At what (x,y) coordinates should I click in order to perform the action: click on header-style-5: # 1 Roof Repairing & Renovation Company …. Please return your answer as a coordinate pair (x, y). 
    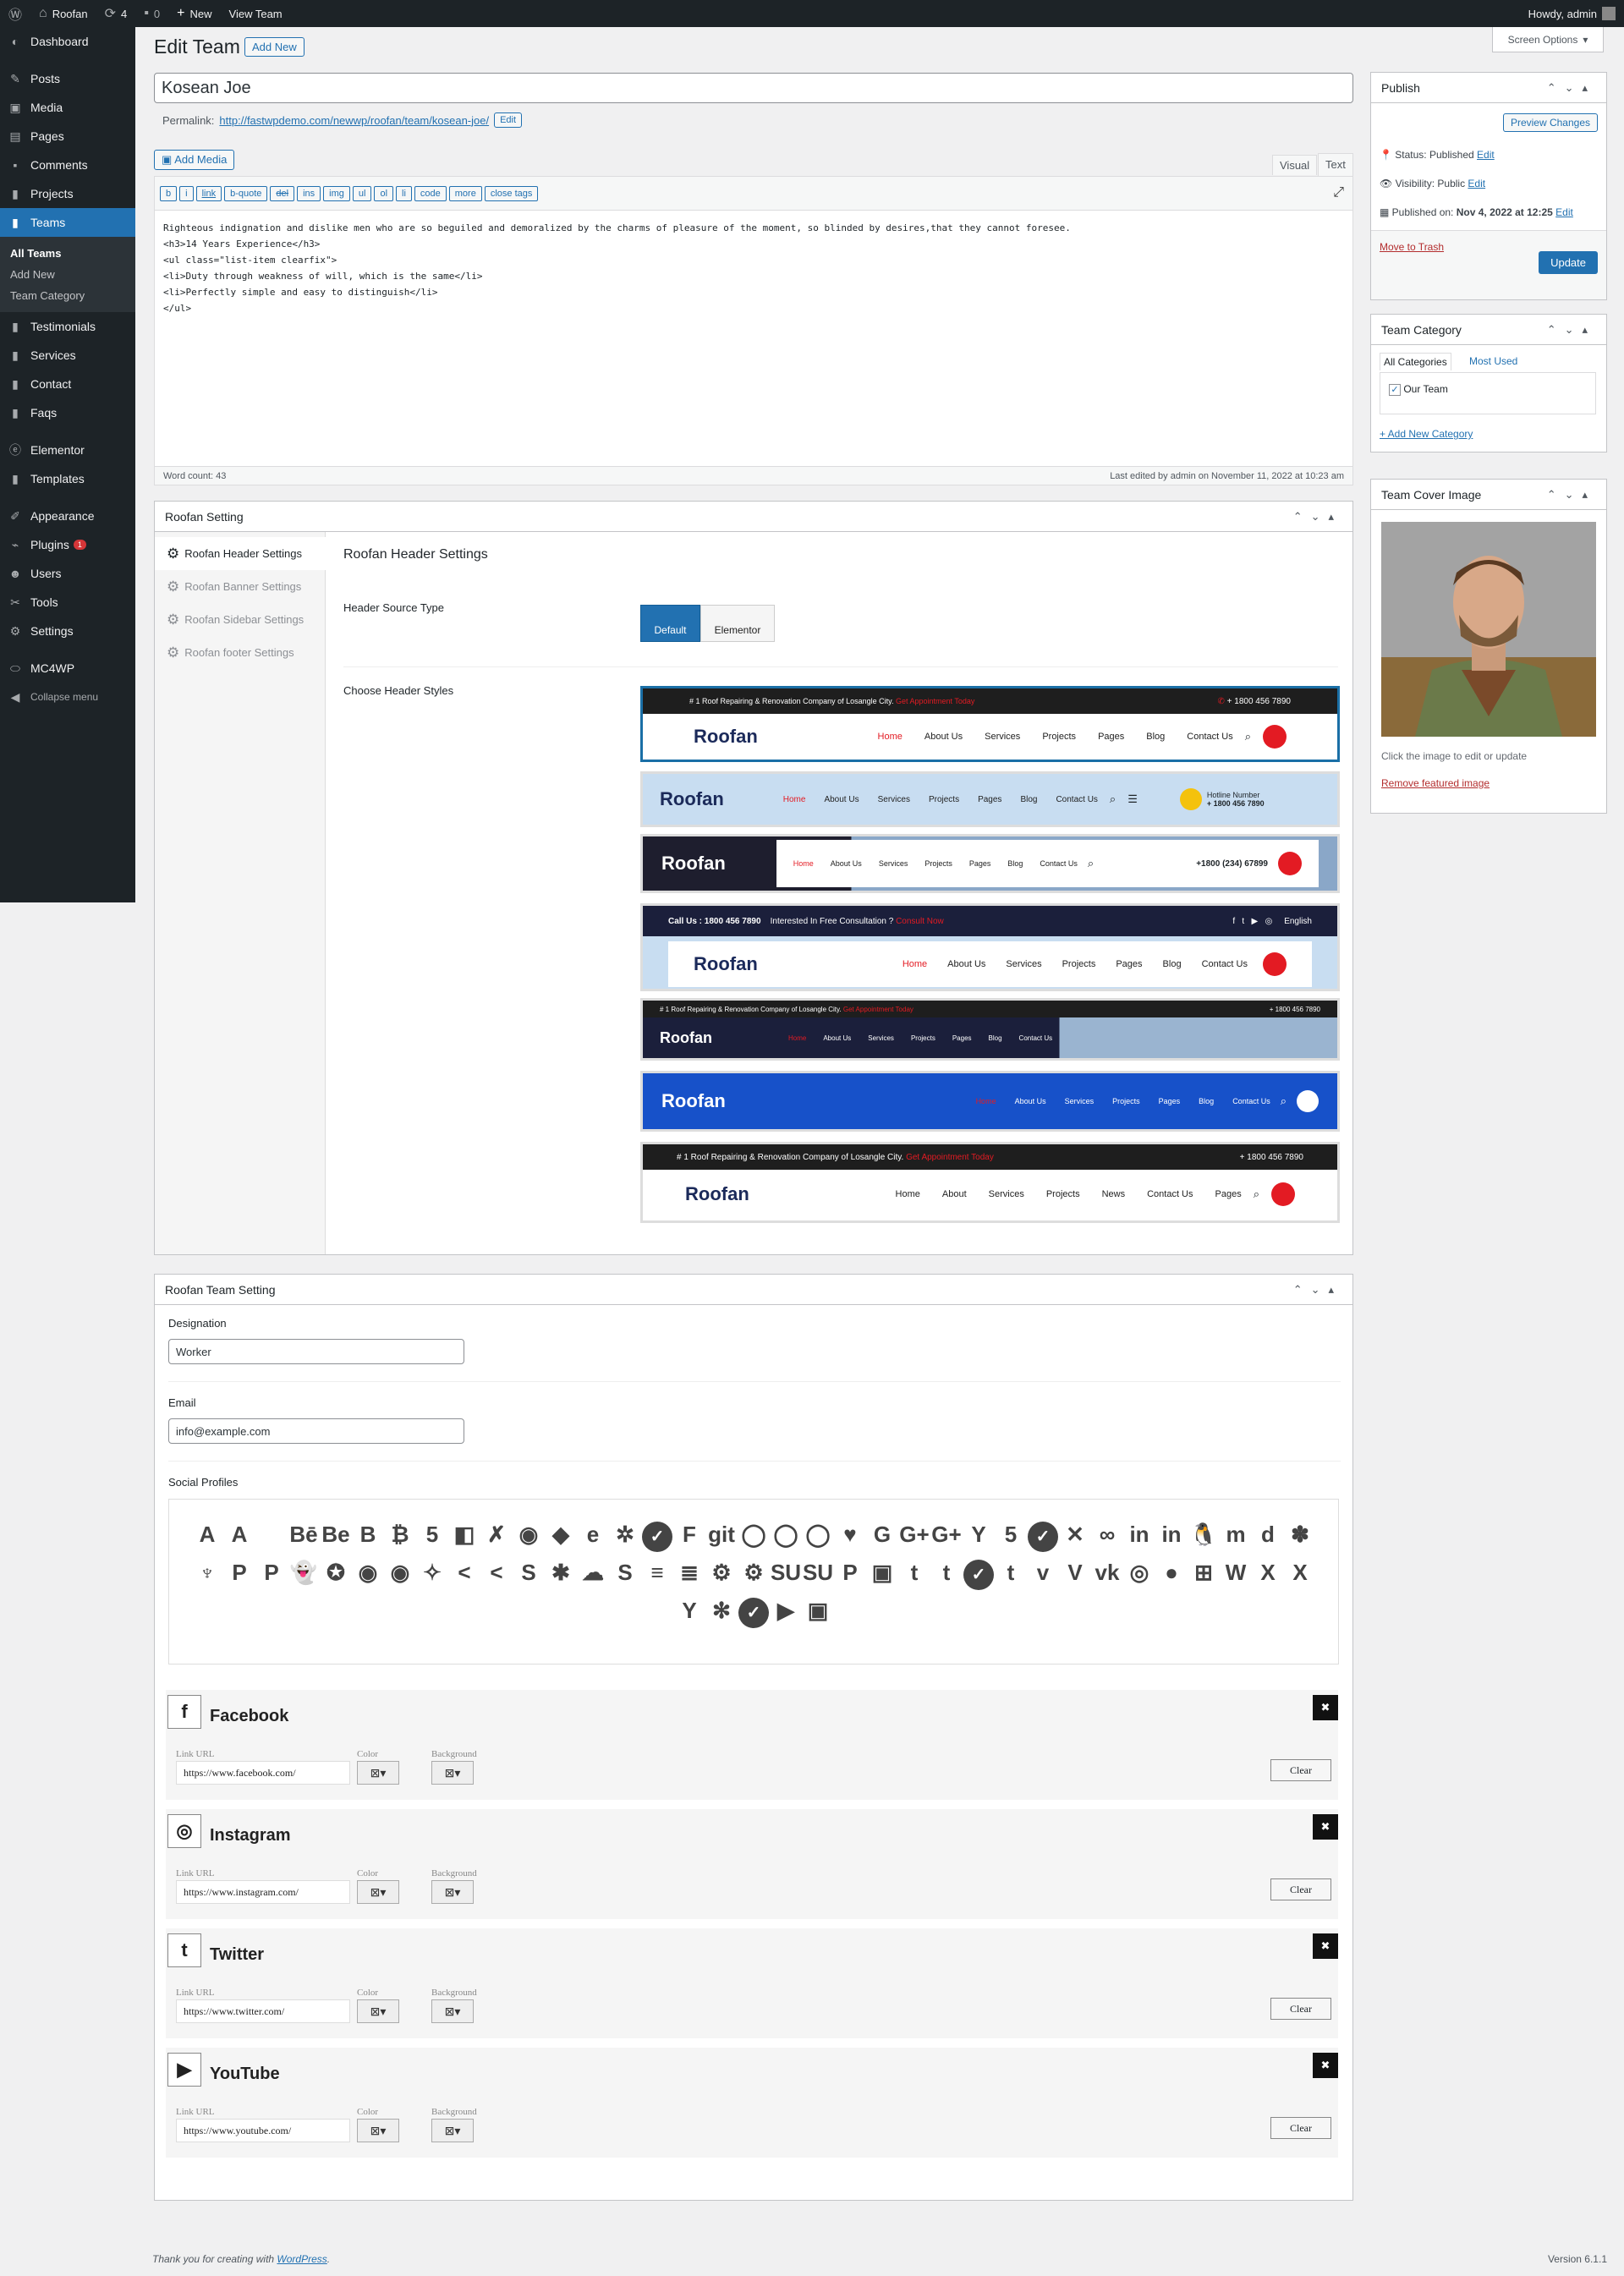
    Looking at the image, I should click on (990, 1029).